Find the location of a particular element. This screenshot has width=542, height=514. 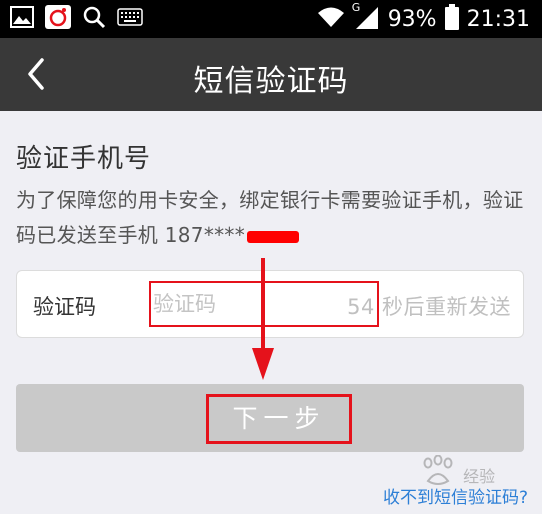

next-step-button: 下一步 is located at coordinates (270, 418).